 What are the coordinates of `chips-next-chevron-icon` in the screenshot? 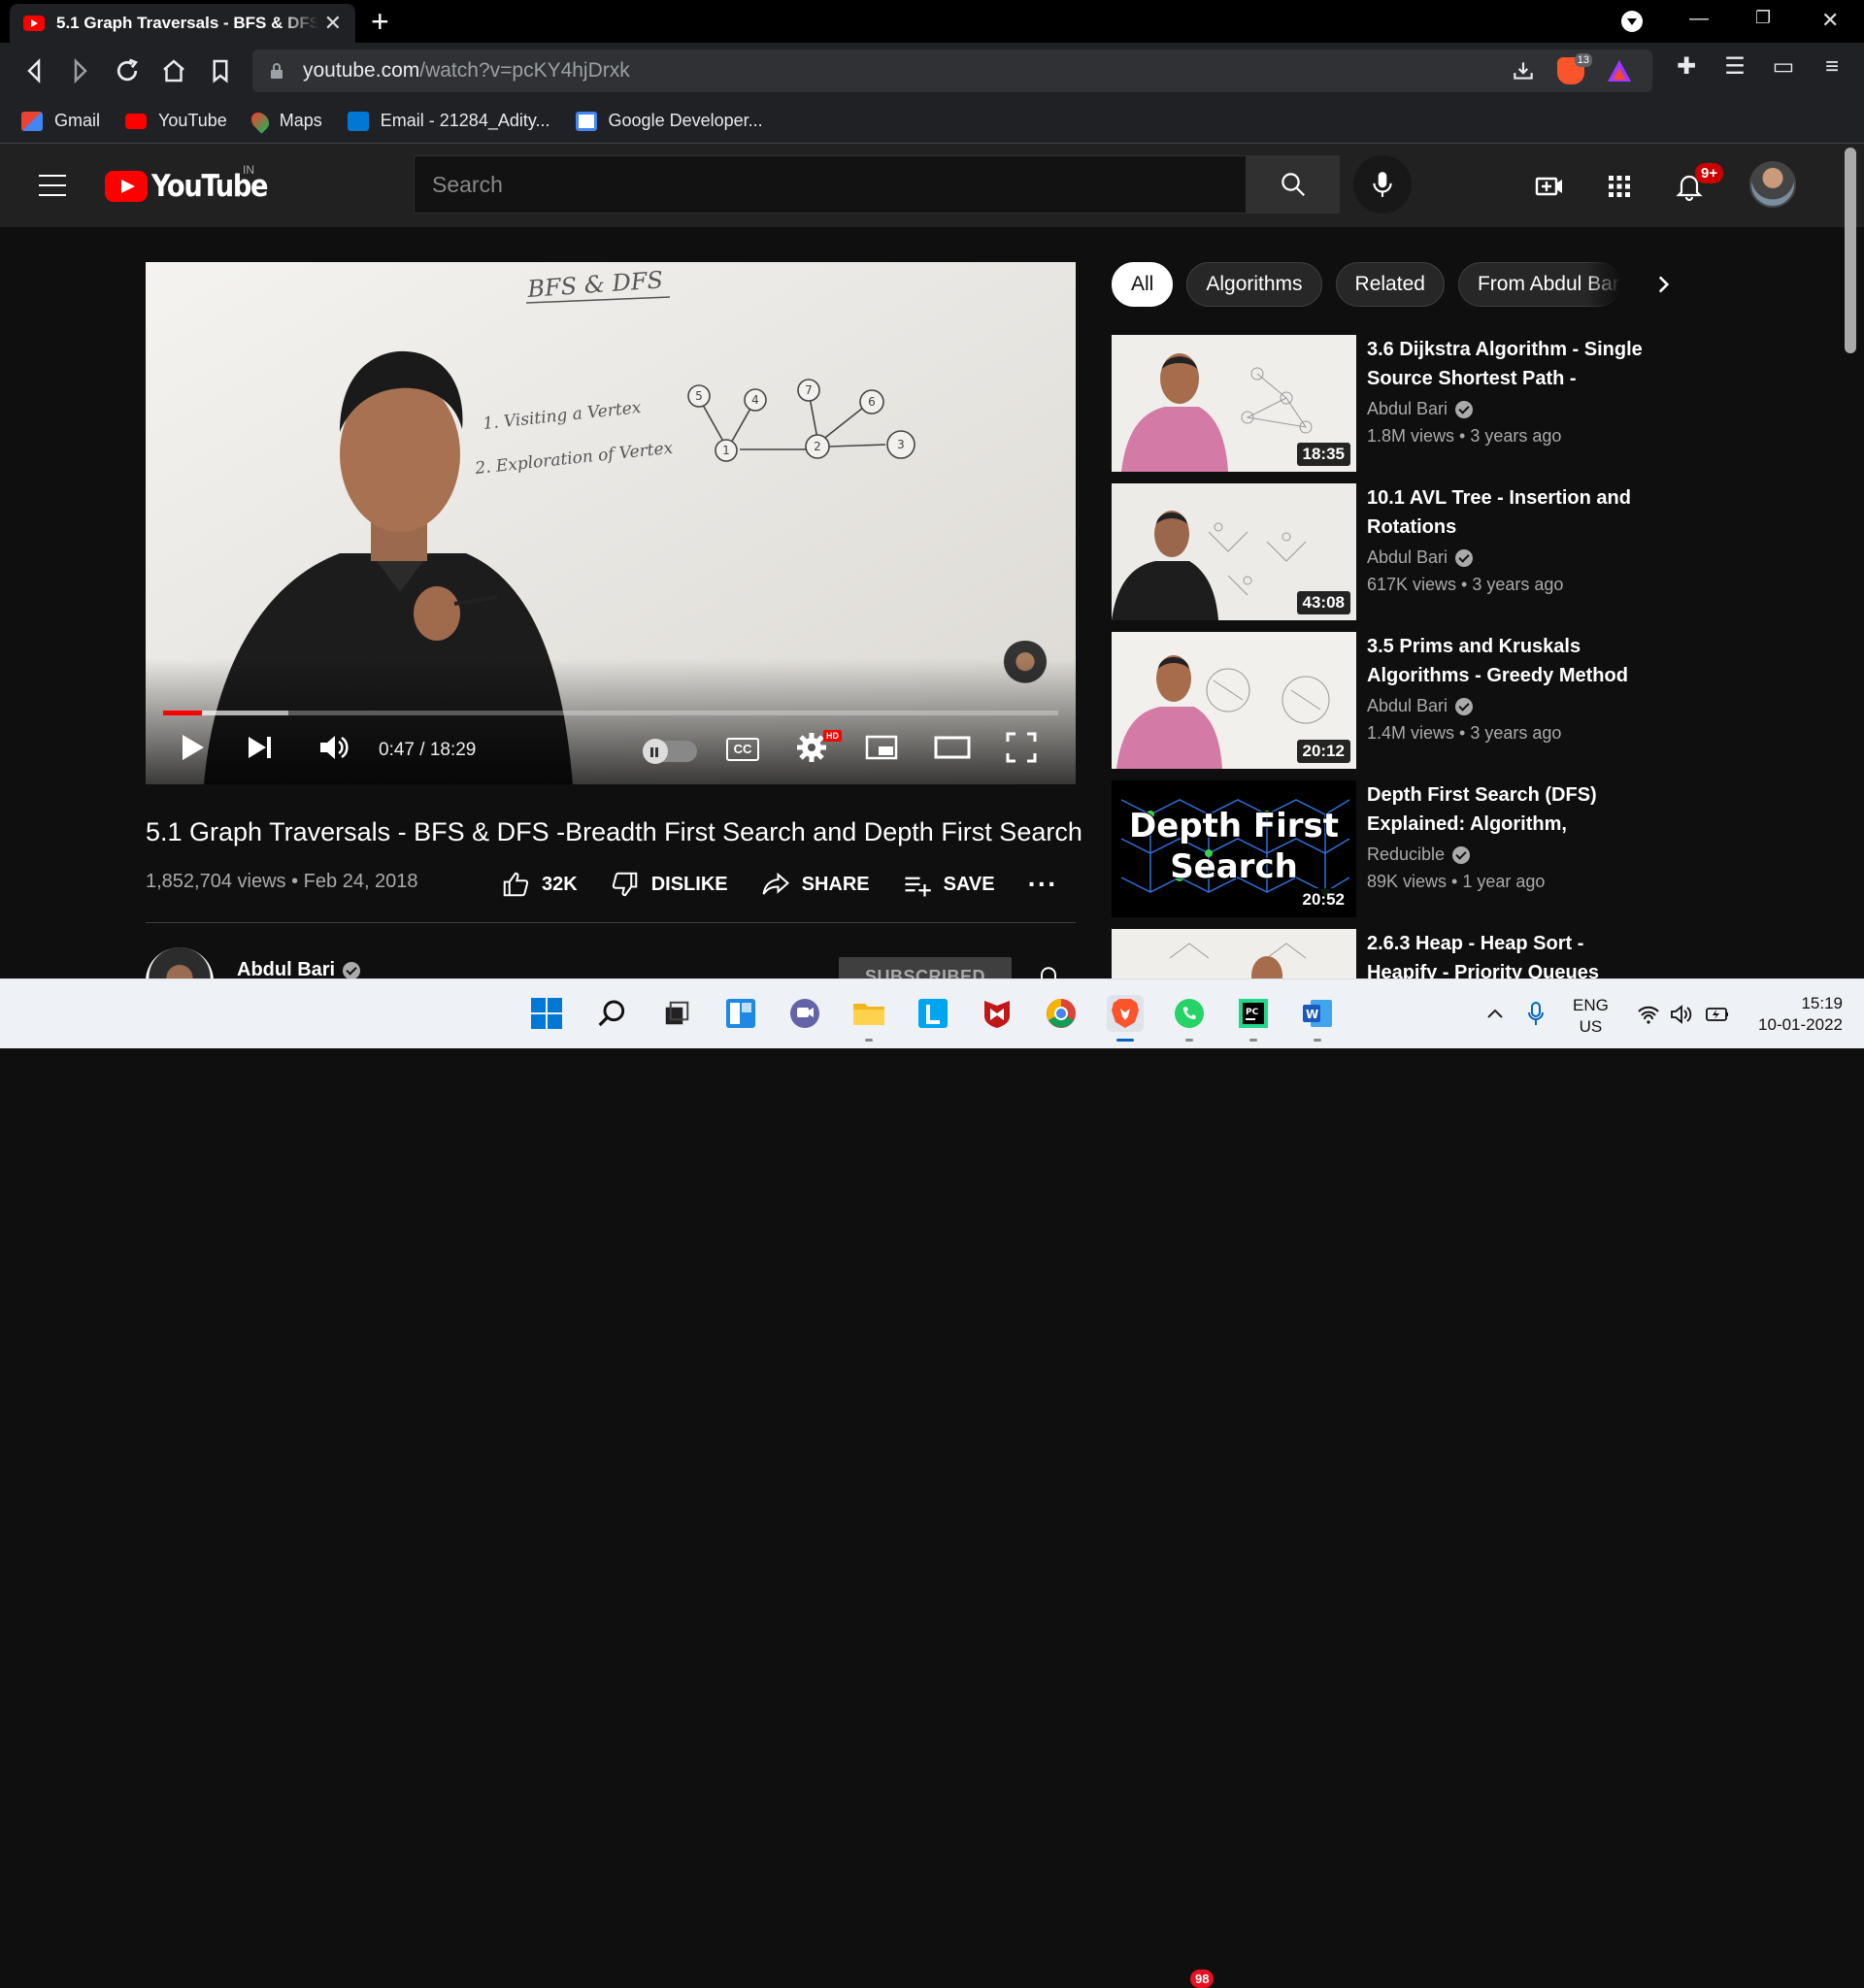 It's located at (1663, 284).